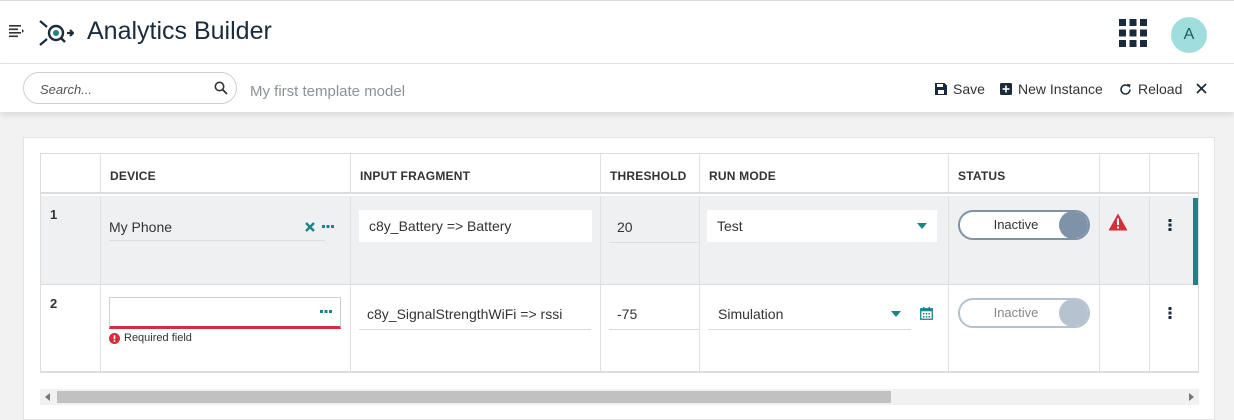  I want to click on device-field, so click(225, 313).